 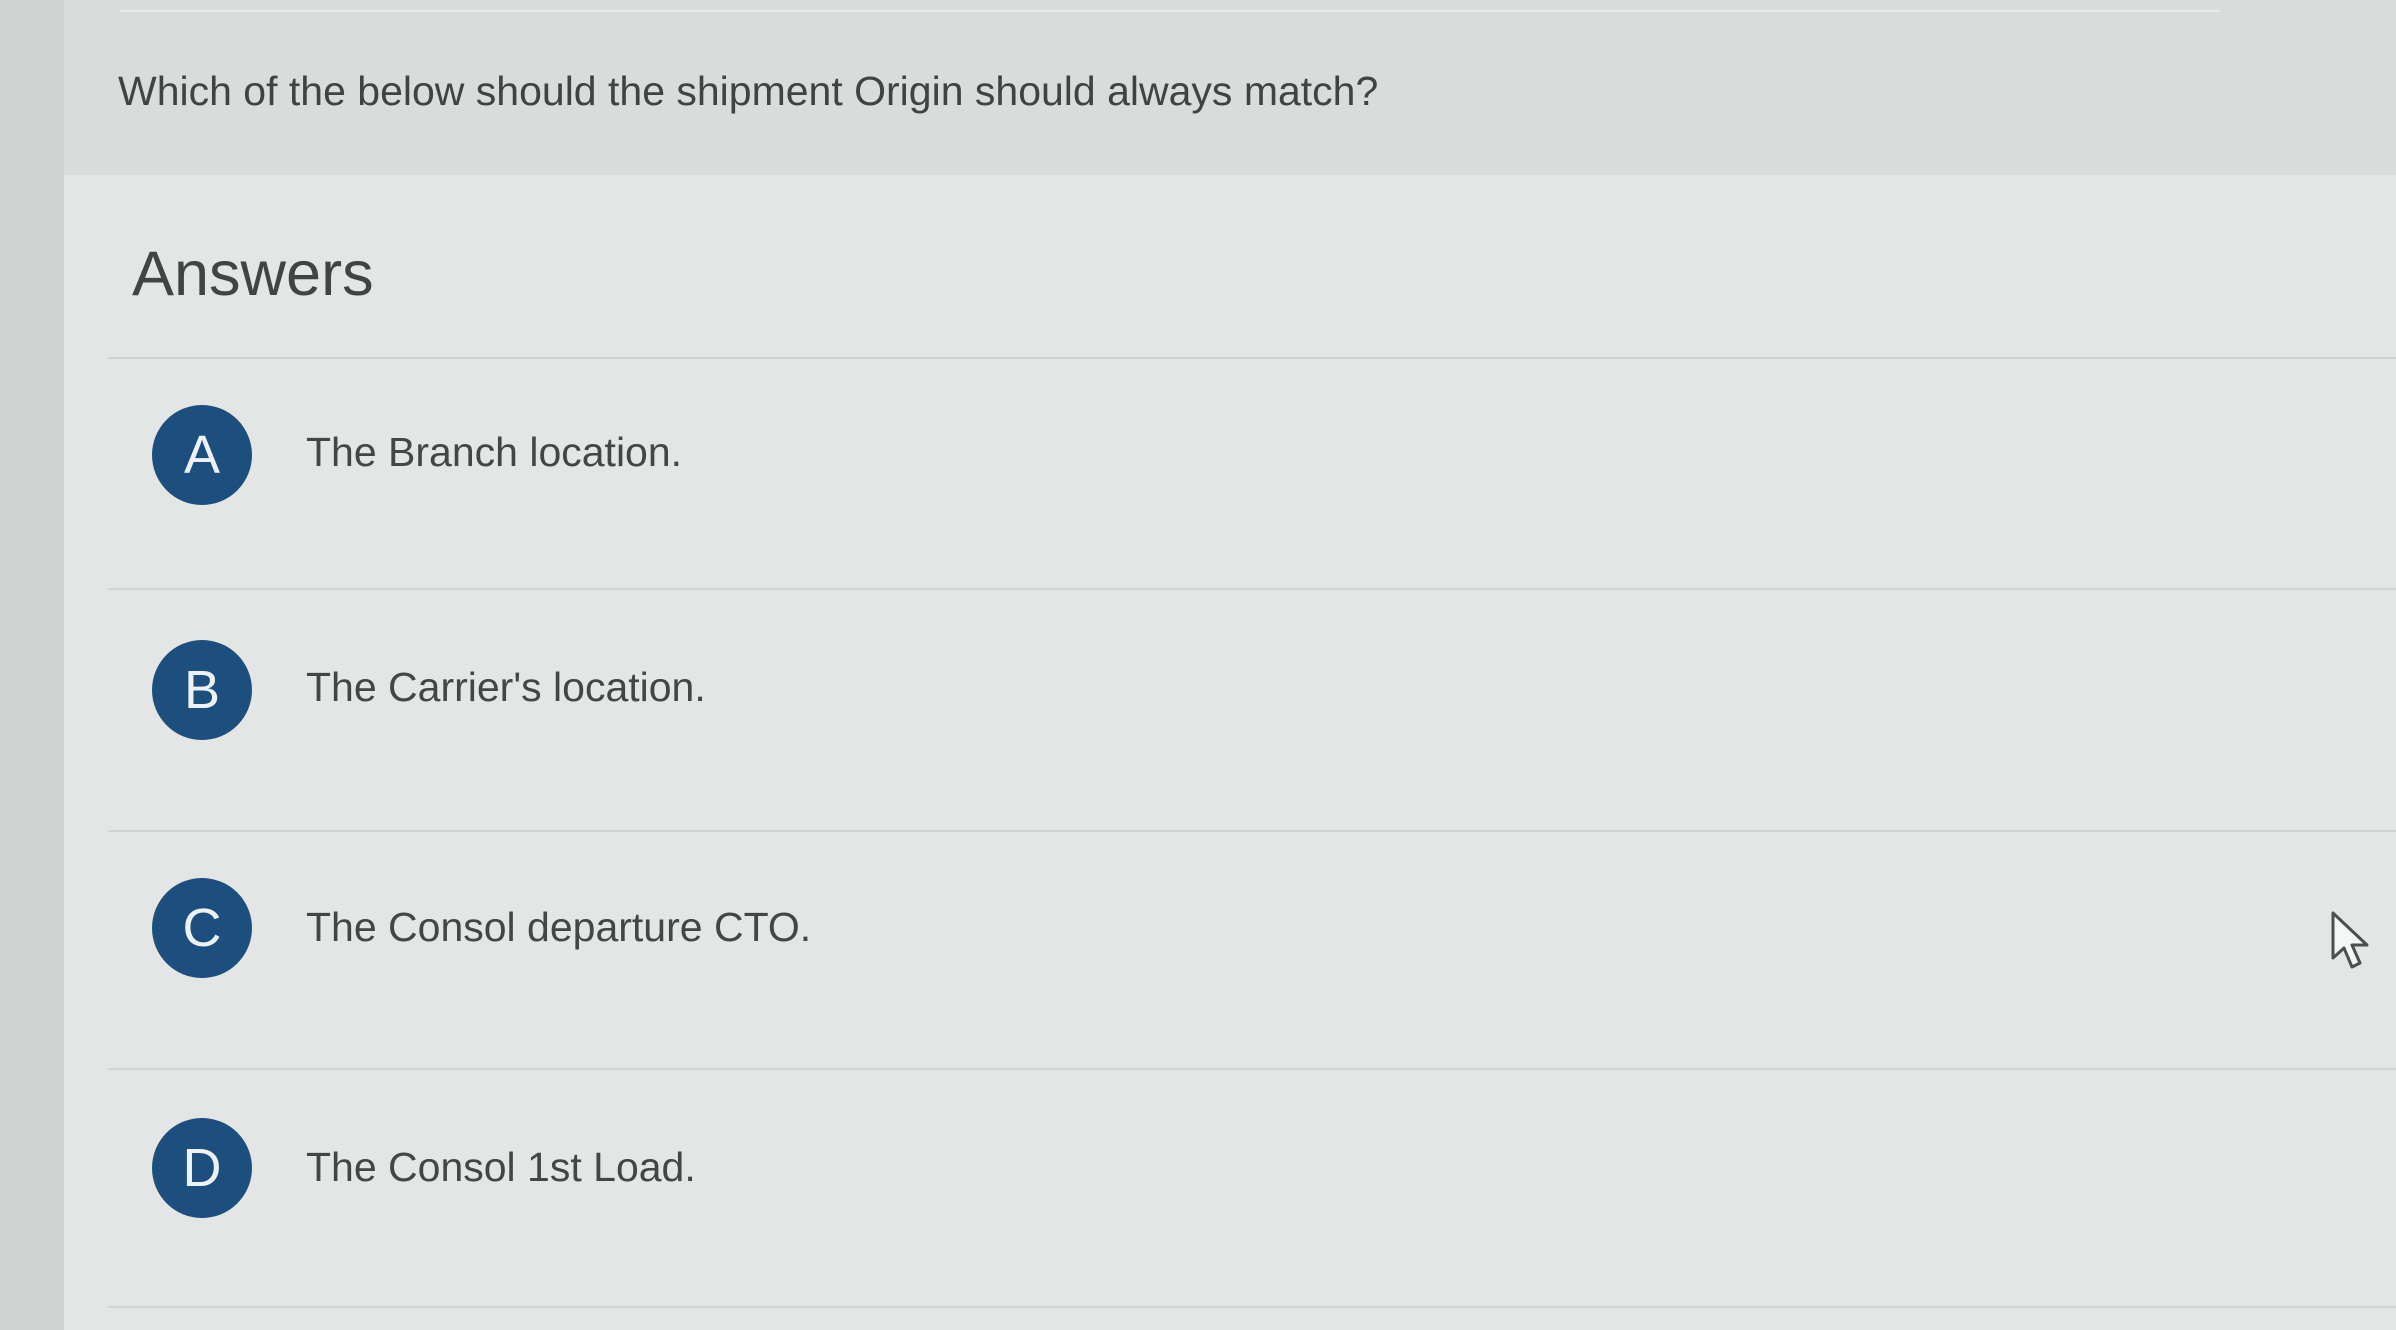 What do you see at coordinates (559, 927) in the screenshot?
I see `answer-option-c-text: The Consol departure CTO.` at bounding box center [559, 927].